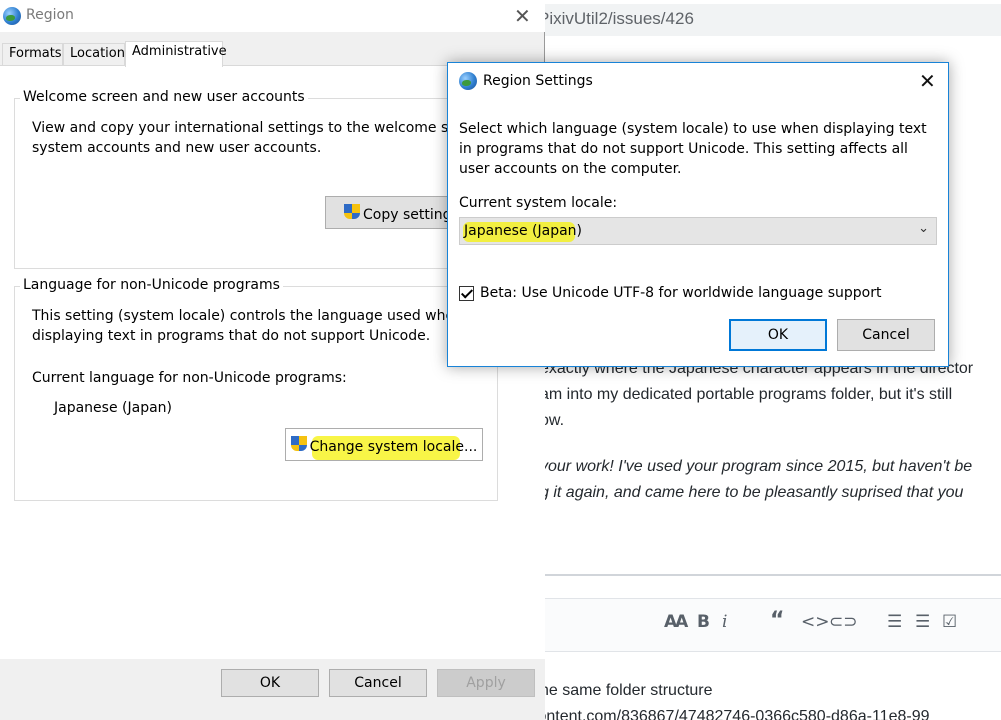  Describe the element at coordinates (698, 231) in the screenshot. I see `system-locale-dropdown: Japanese (Japan) ⌄` at that location.